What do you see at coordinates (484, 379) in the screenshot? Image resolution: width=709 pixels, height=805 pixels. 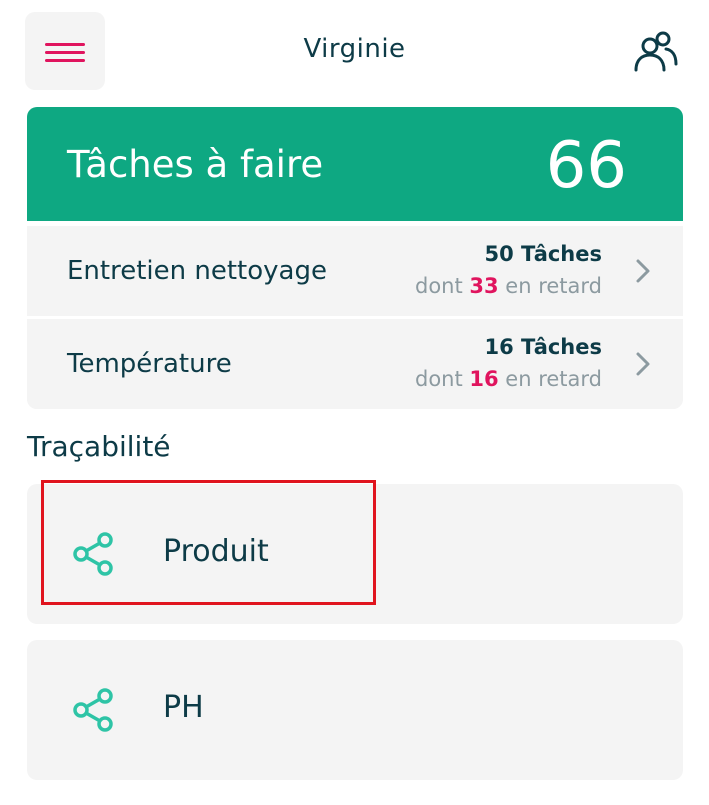 I see `late-count: 16` at bounding box center [484, 379].